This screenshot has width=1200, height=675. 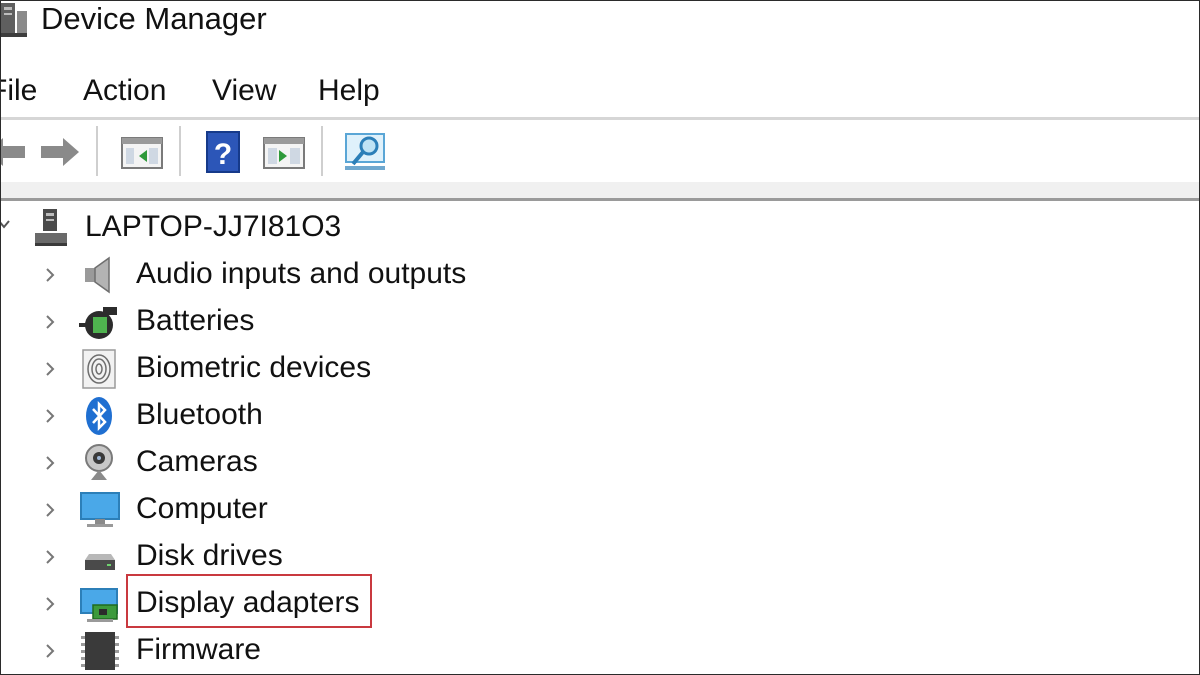 What do you see at coordinates (600, 462) in the screenshot?
I see `tree-item-cameras: Cameras` at bounding box center [600, 462].